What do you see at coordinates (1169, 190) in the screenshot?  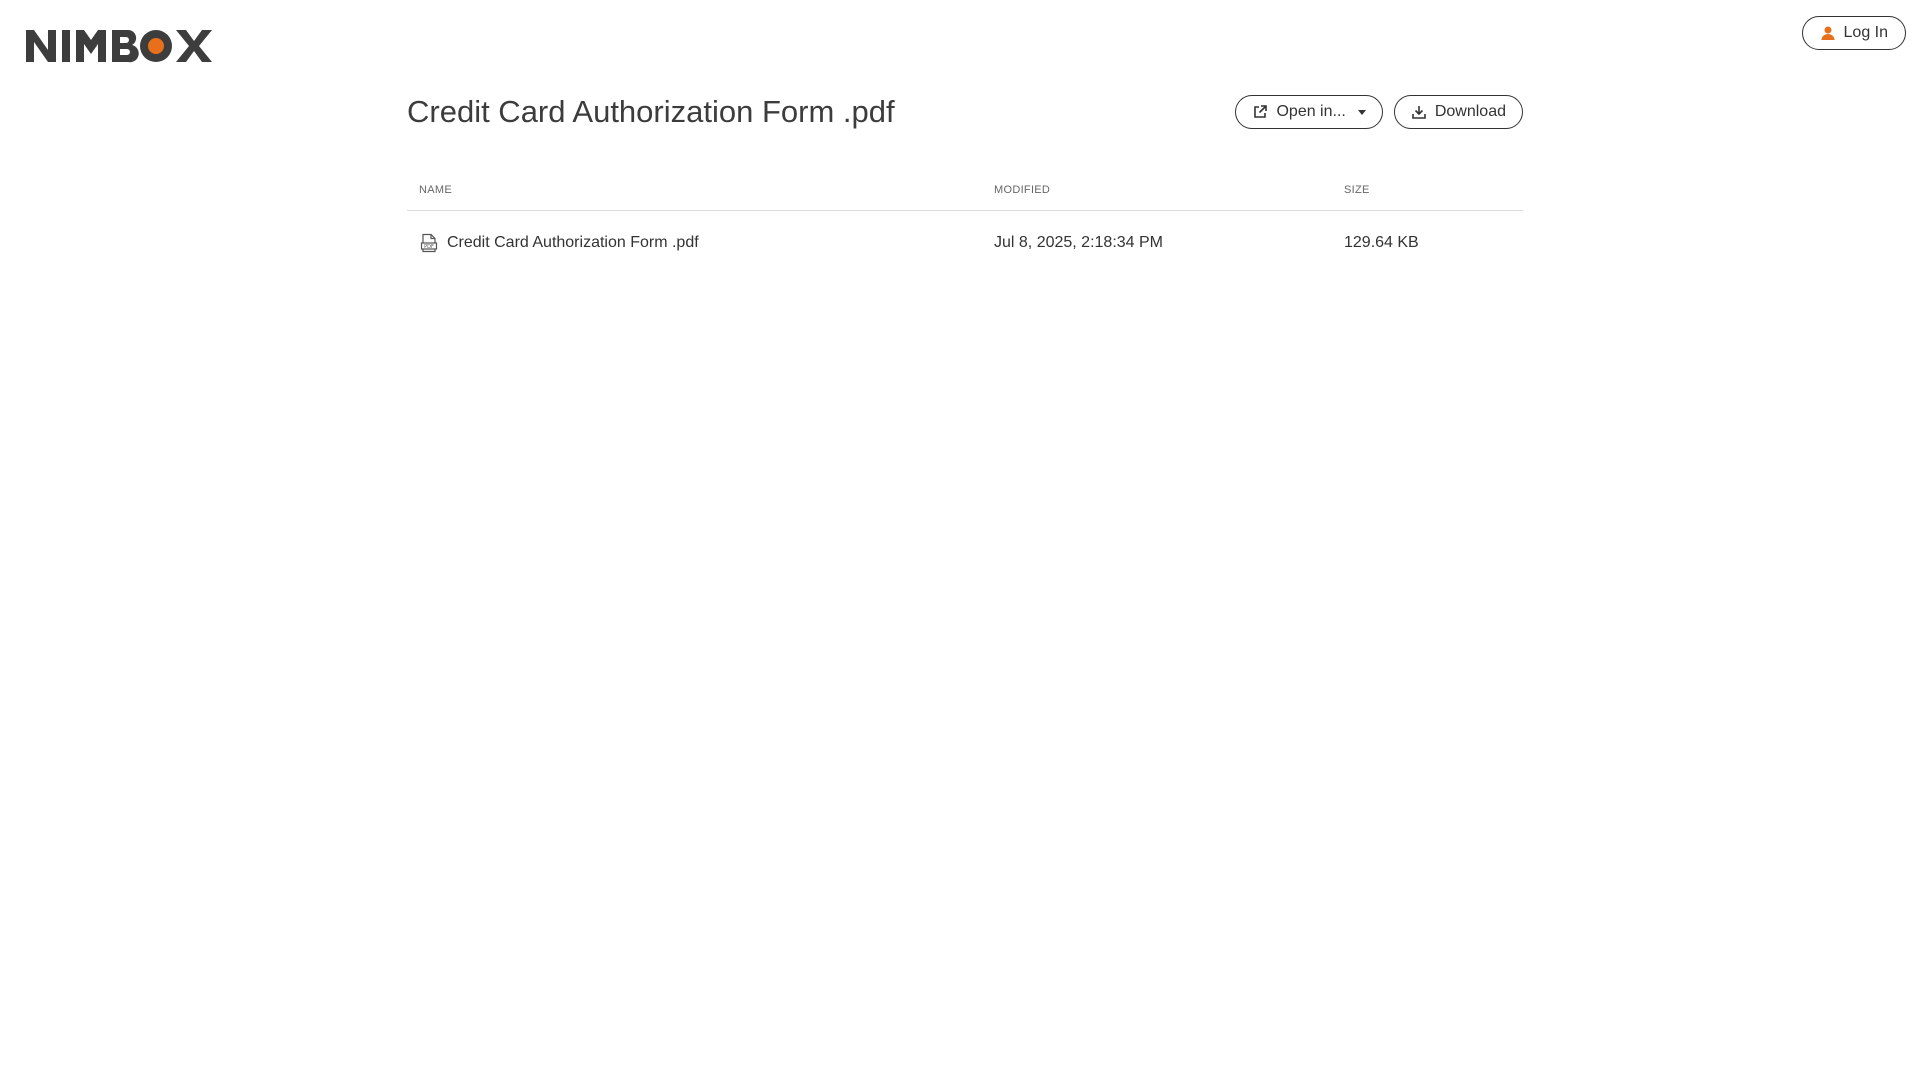 I see `column-header-modified: MODIFIED` at bounding box center [1169, 190].